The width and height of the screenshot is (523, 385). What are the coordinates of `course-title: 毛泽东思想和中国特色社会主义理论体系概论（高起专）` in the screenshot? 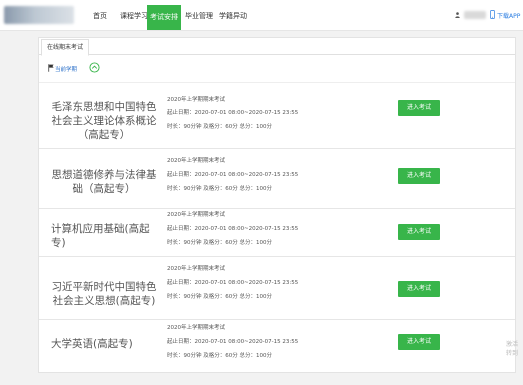 It's located at (104, 121).